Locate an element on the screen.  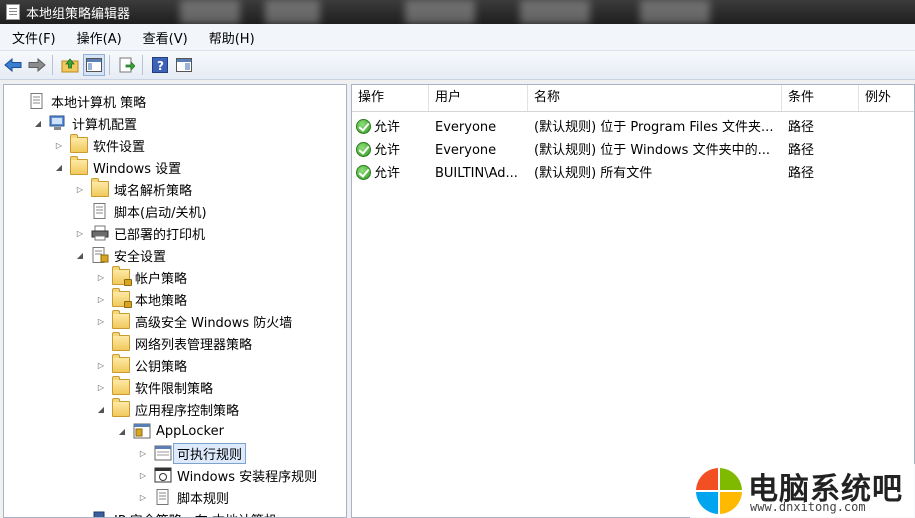
tree-item: ◢ 计算机配置 is located at coordinates (85, 123).